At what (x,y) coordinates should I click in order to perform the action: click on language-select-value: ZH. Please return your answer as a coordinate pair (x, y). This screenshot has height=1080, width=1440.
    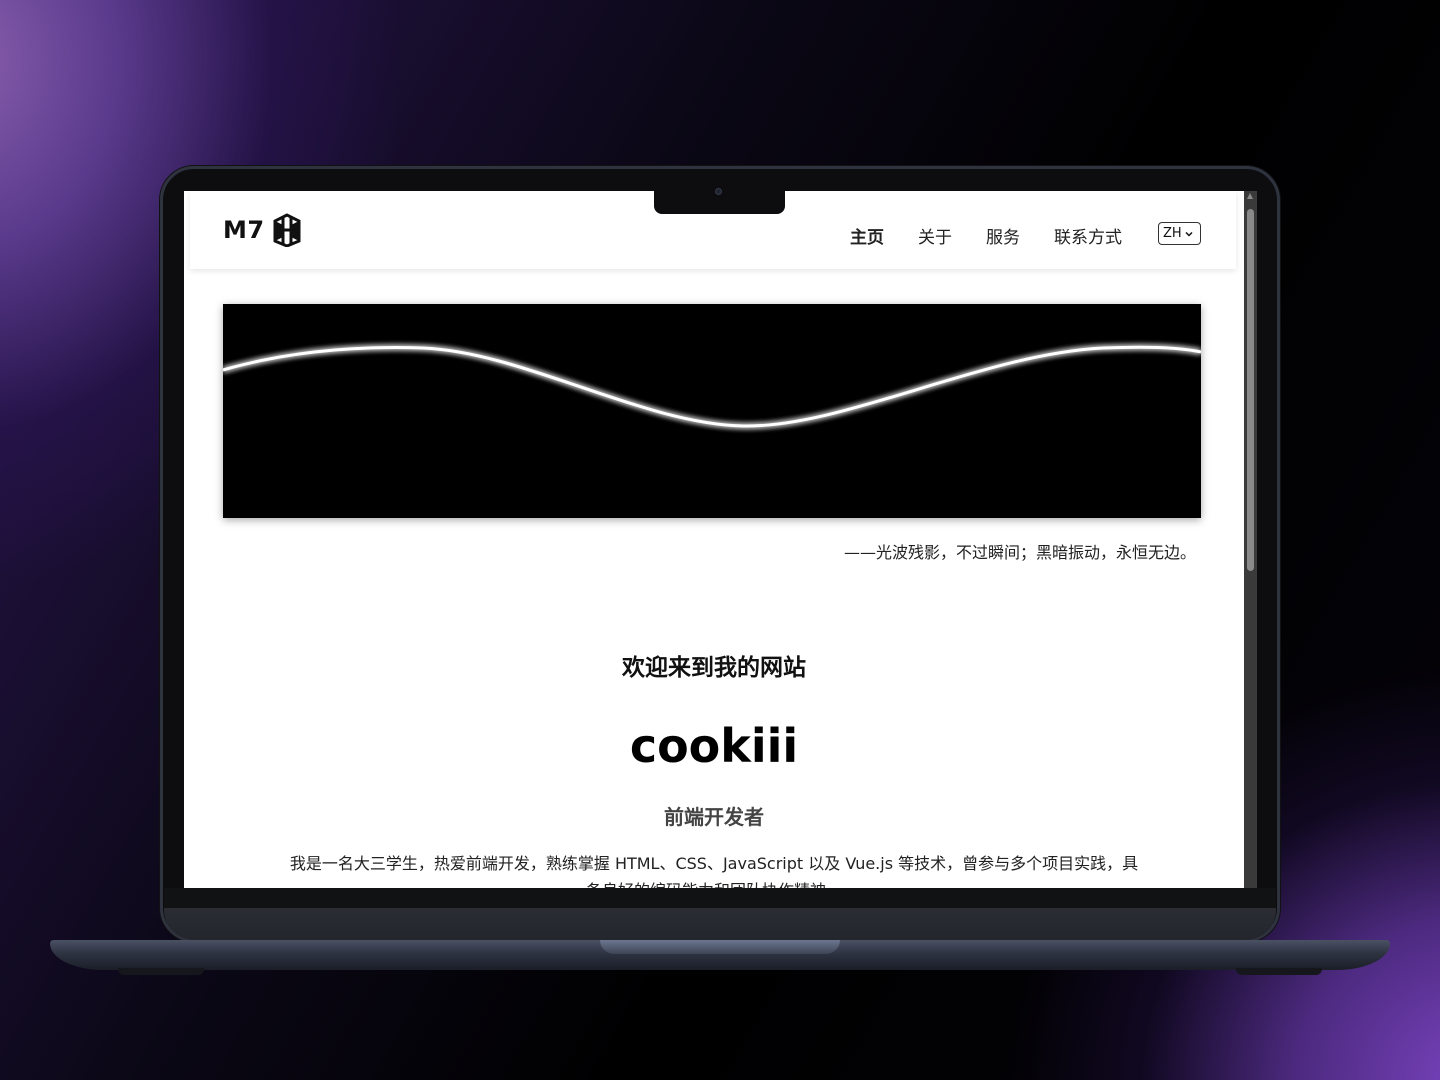
    Looking at the image, I should click on (1172, 233).